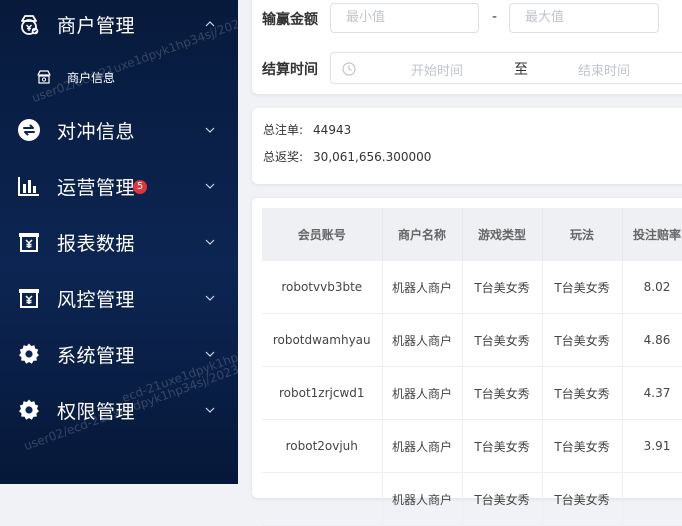 This screenshot has width=682, height=526. I want to click on total-payout-value: 30,061,656.300000, so click(372, 157).